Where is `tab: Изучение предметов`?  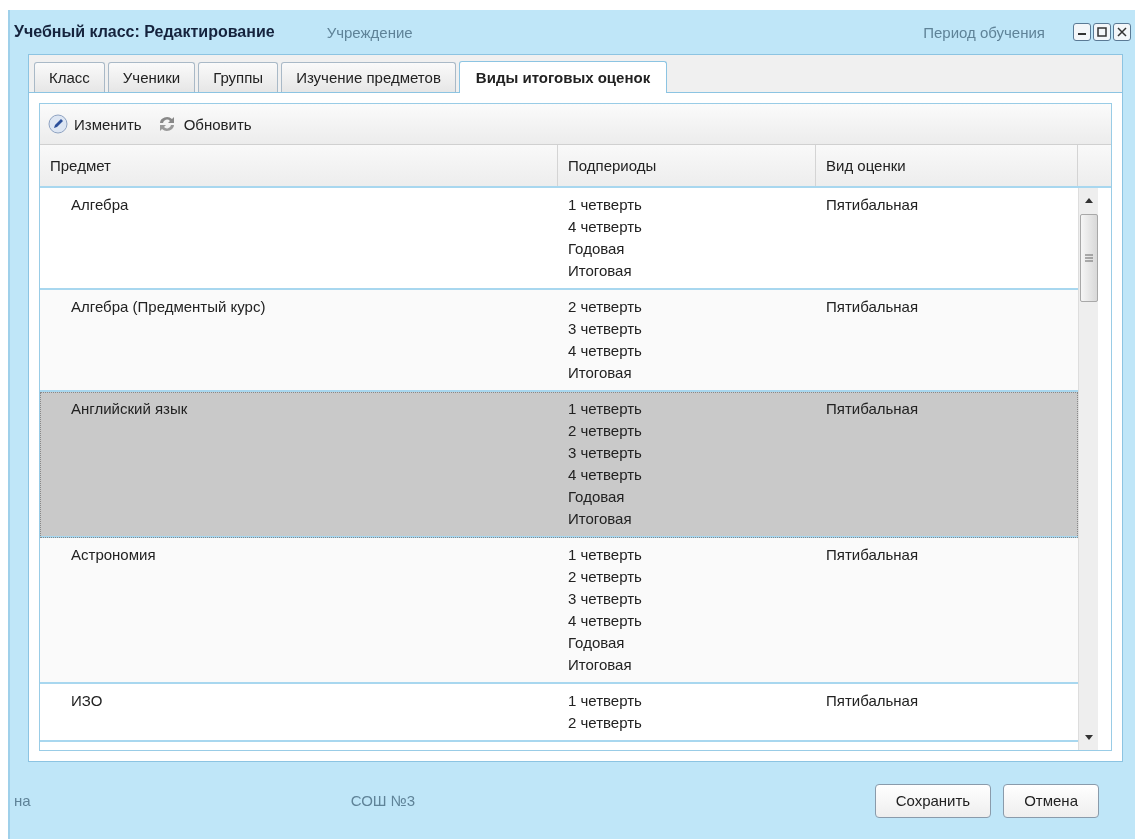 tab: Изучение предметов is located at coordinates (368, 77).